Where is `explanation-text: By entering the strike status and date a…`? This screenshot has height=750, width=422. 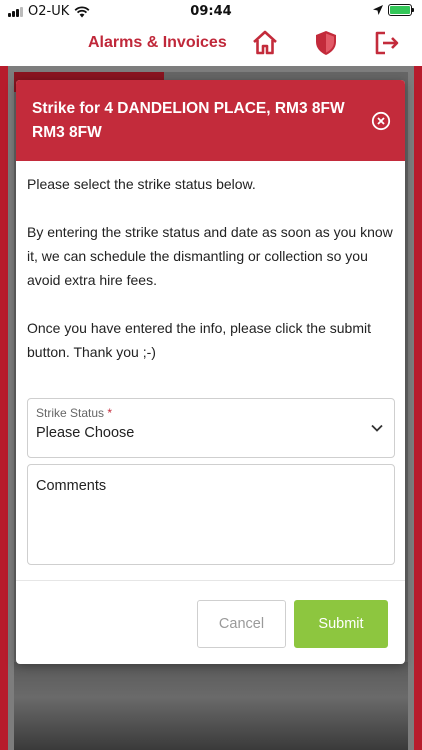
explanation-text: By entering the strike status and date a… is located at coordinates (210, 256).